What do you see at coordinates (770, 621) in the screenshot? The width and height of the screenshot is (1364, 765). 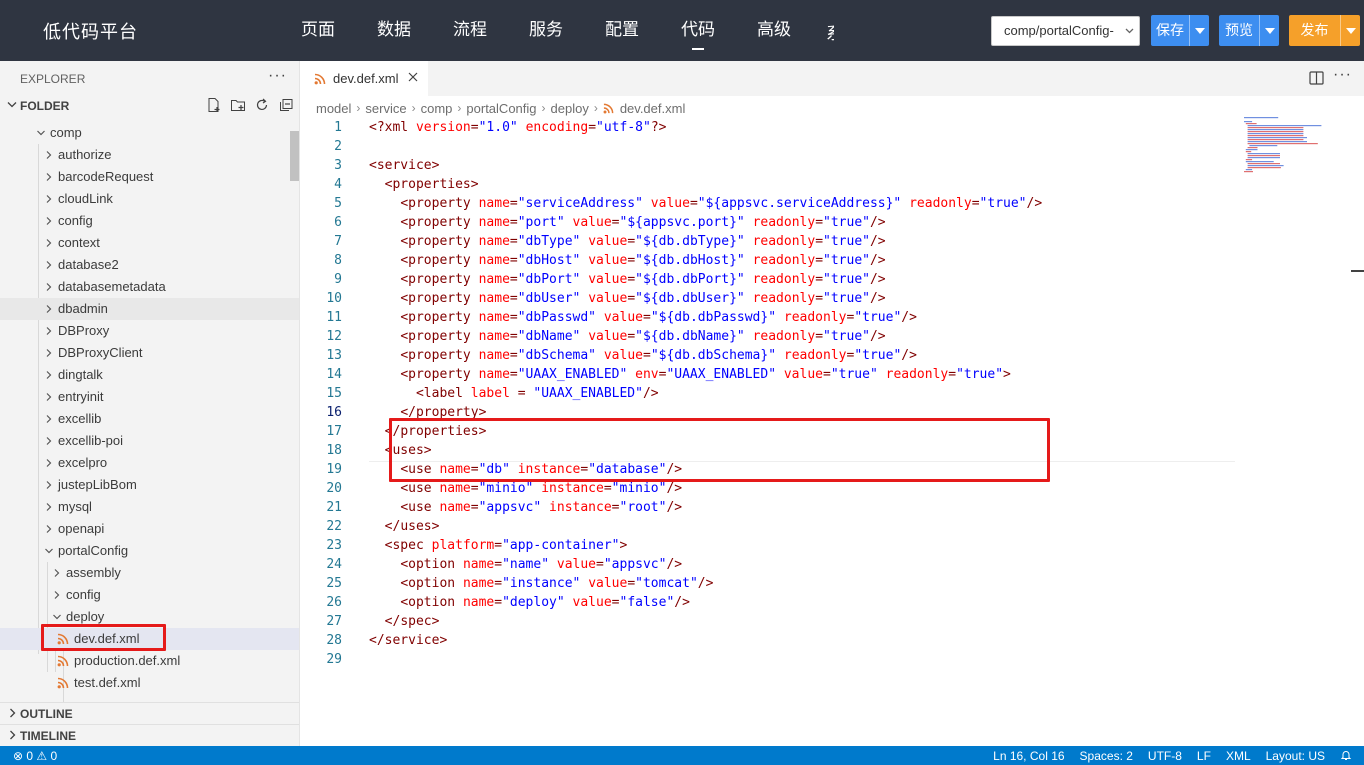 I see `code-line: 27 </spec>` at bounding box center [770, 621].